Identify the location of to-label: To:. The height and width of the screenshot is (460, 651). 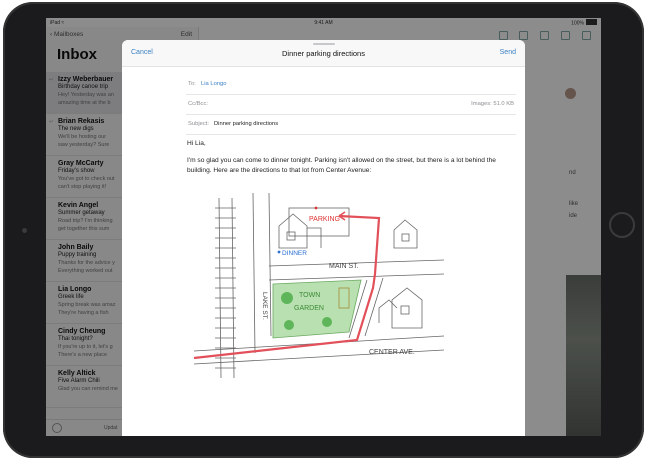
(192, 84).